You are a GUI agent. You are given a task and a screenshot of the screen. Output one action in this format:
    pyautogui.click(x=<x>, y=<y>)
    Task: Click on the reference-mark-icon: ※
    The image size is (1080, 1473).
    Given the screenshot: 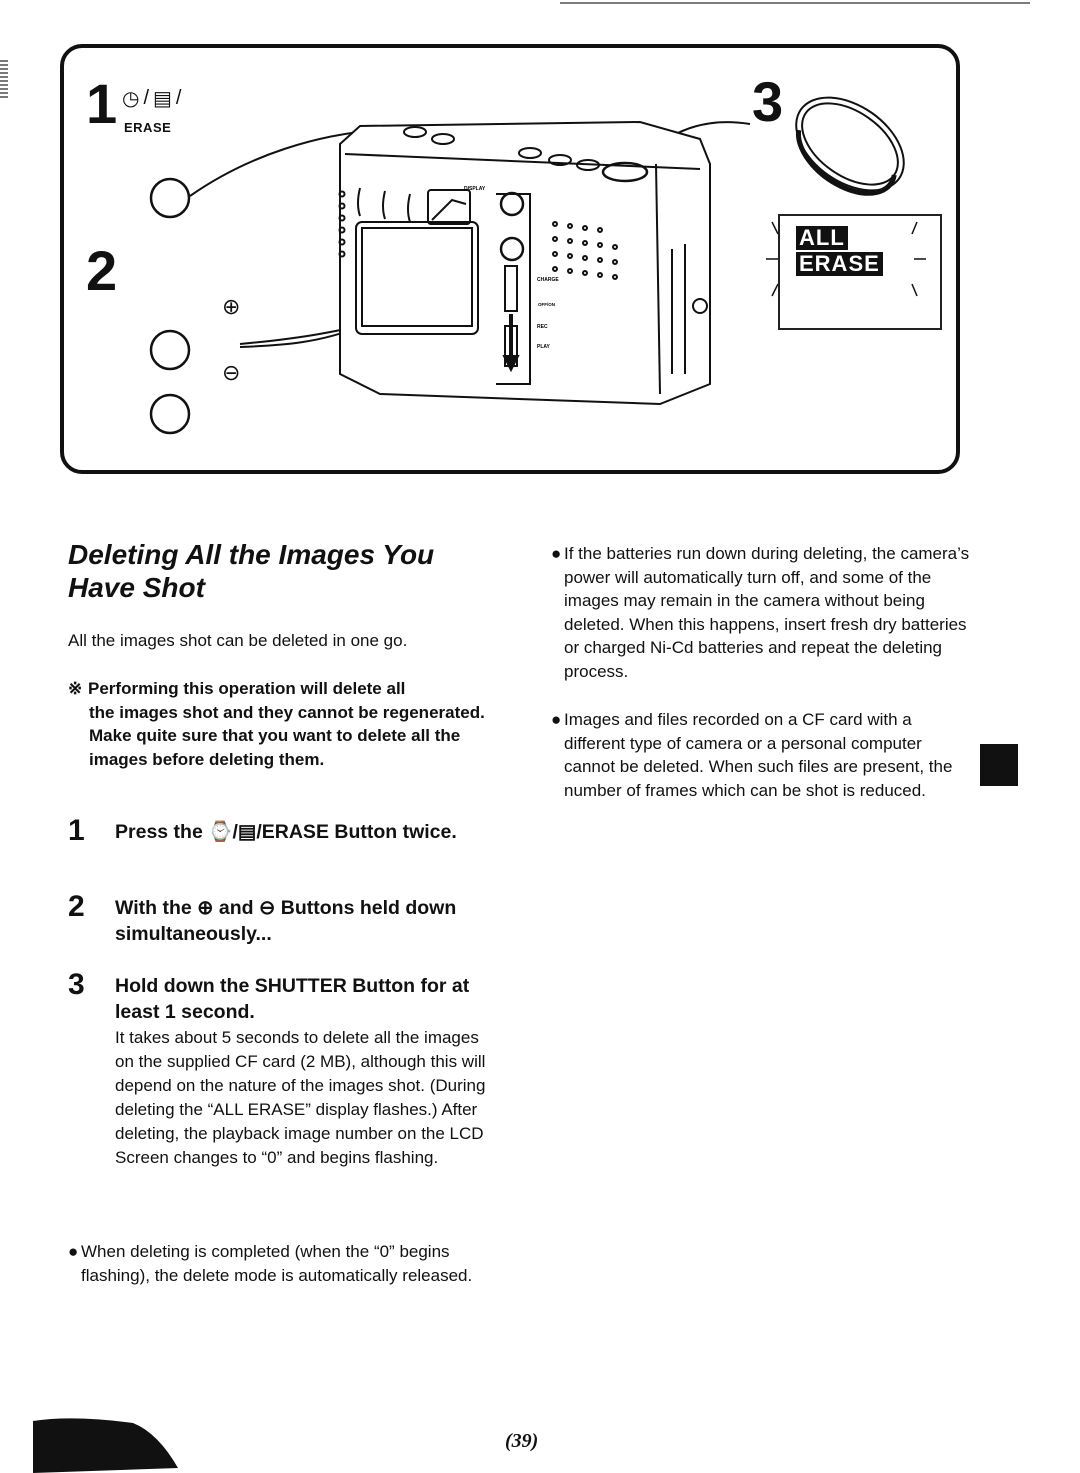 What is the action you would take?
    pyautogui.click(x=75, y=688)
    